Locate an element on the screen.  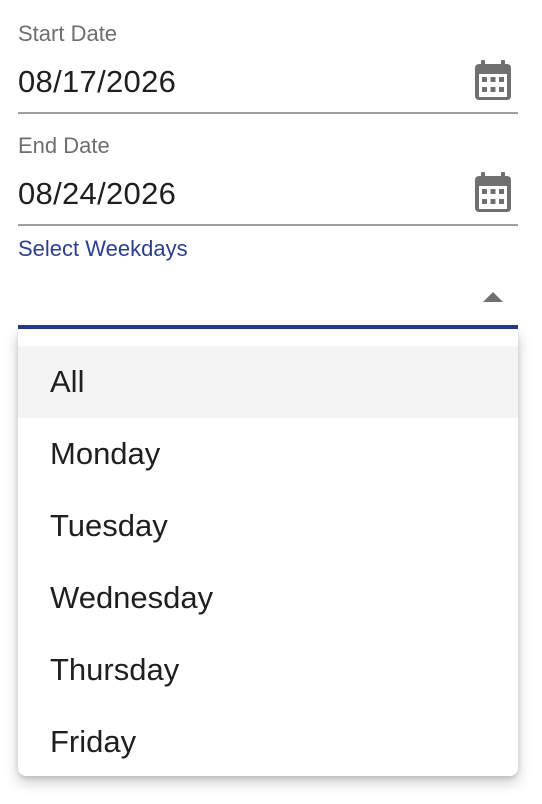
menu-item-thursday: Thursday is located at coordinates (268, 670).